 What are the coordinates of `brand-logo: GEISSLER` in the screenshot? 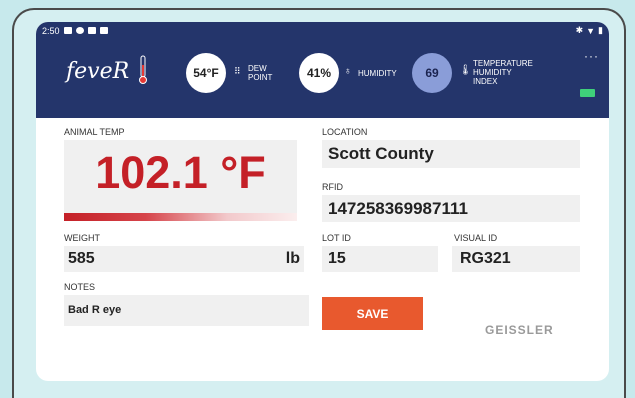 It's located at (519, 330).